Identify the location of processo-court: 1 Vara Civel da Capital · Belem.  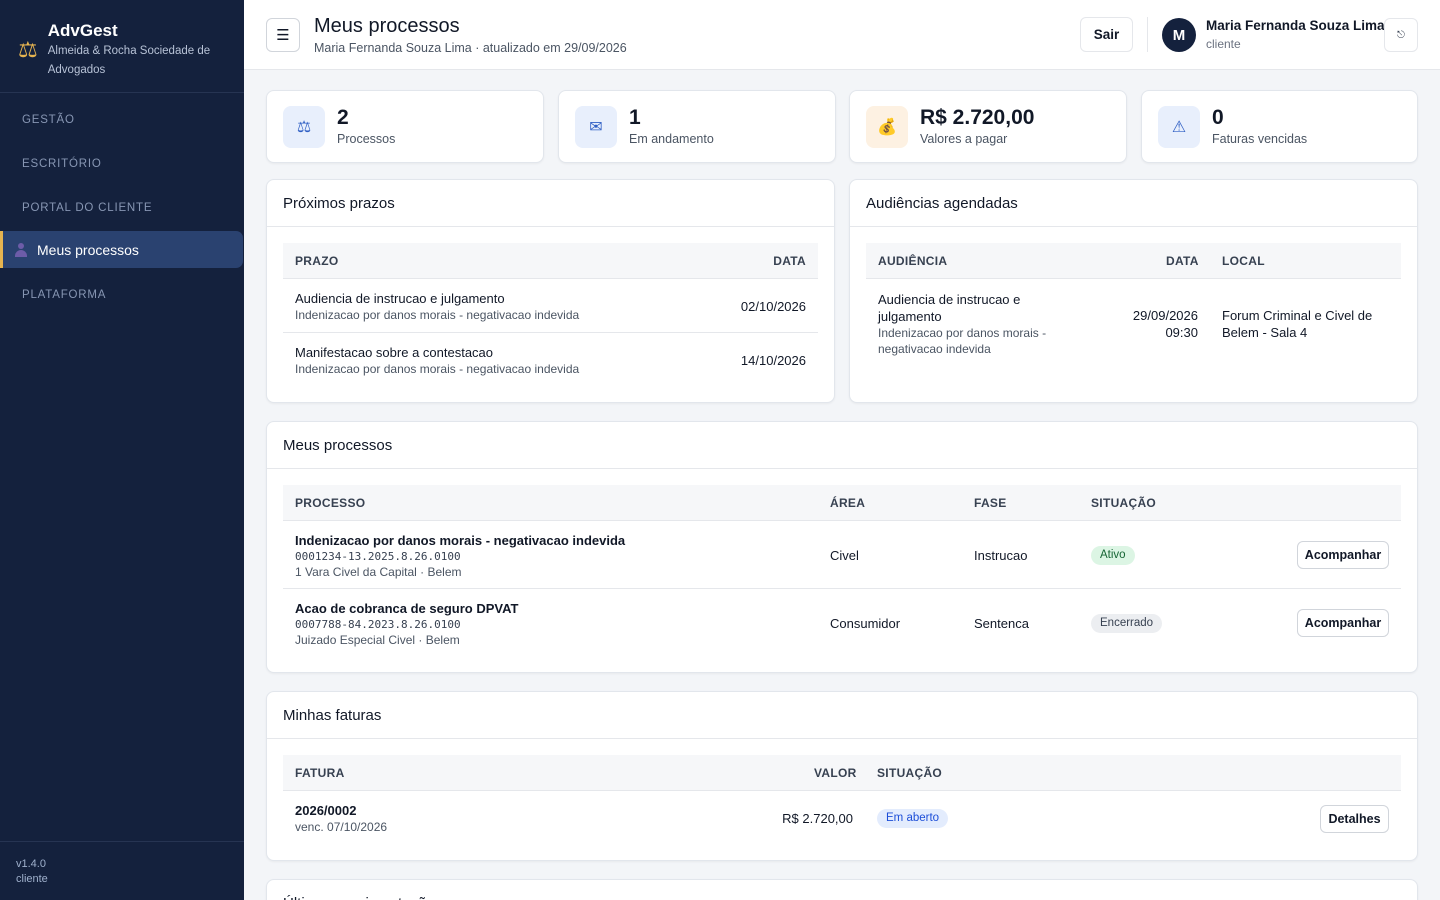
(378, 572).